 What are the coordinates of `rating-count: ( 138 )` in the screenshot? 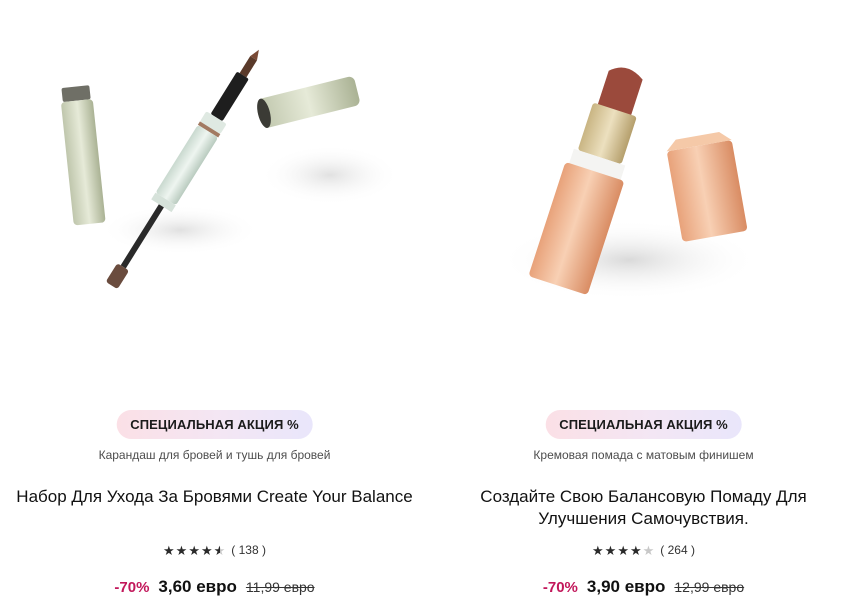 It's located at (248, 550).